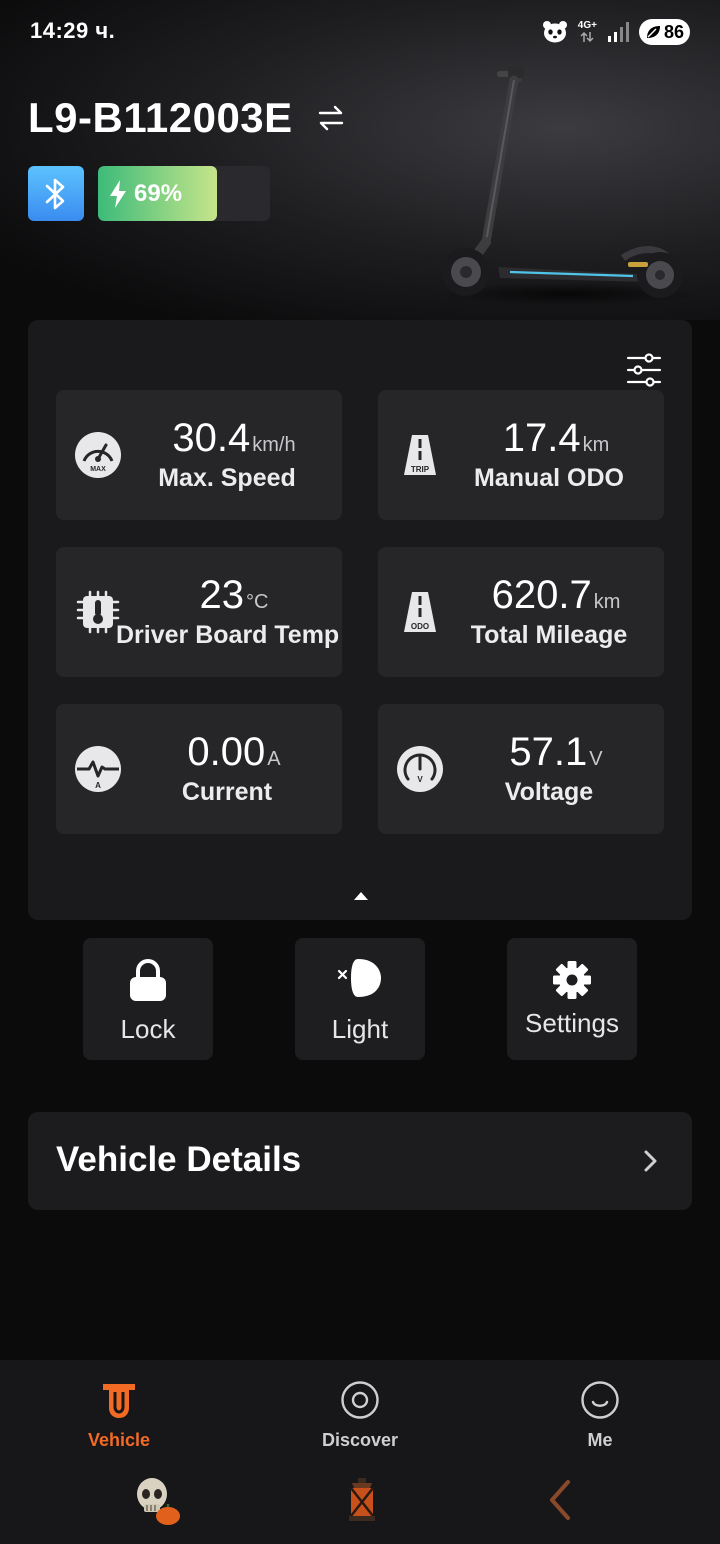  Describe the element at coordinates (600, 1400) in the screenshot. I see `me-smile-icon` at that location.